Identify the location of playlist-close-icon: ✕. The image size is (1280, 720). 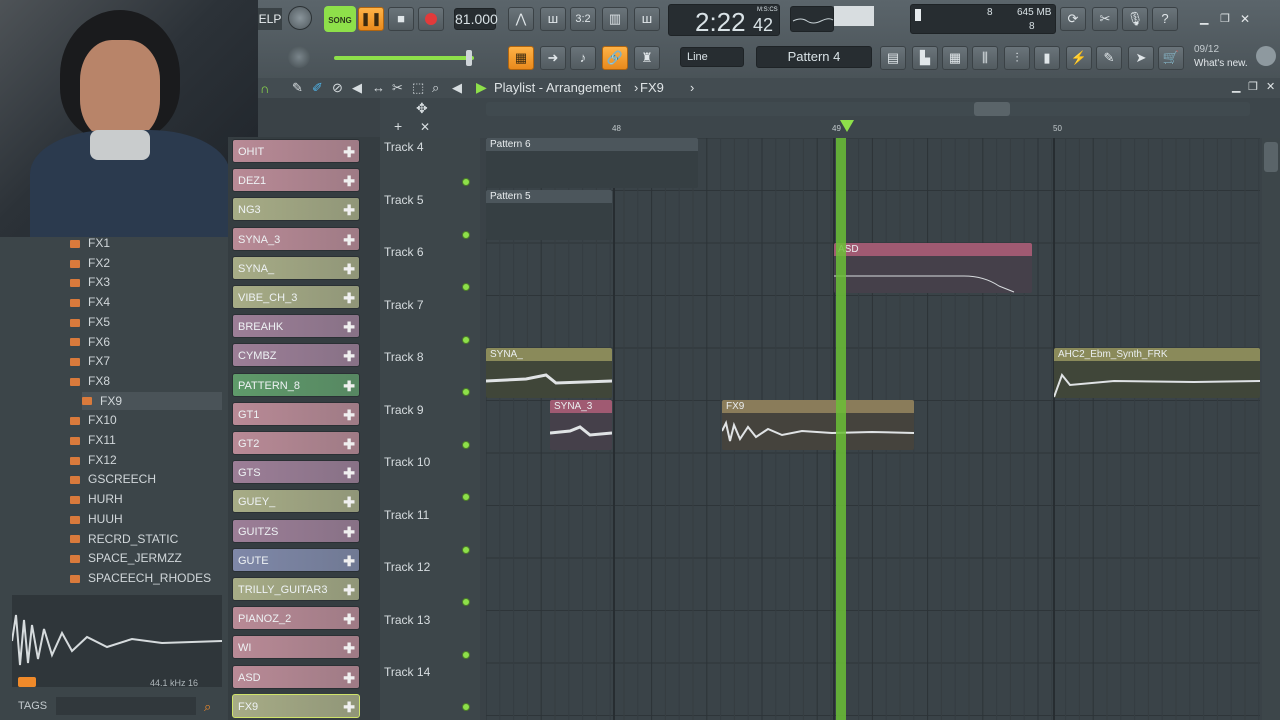
(1270, 86).